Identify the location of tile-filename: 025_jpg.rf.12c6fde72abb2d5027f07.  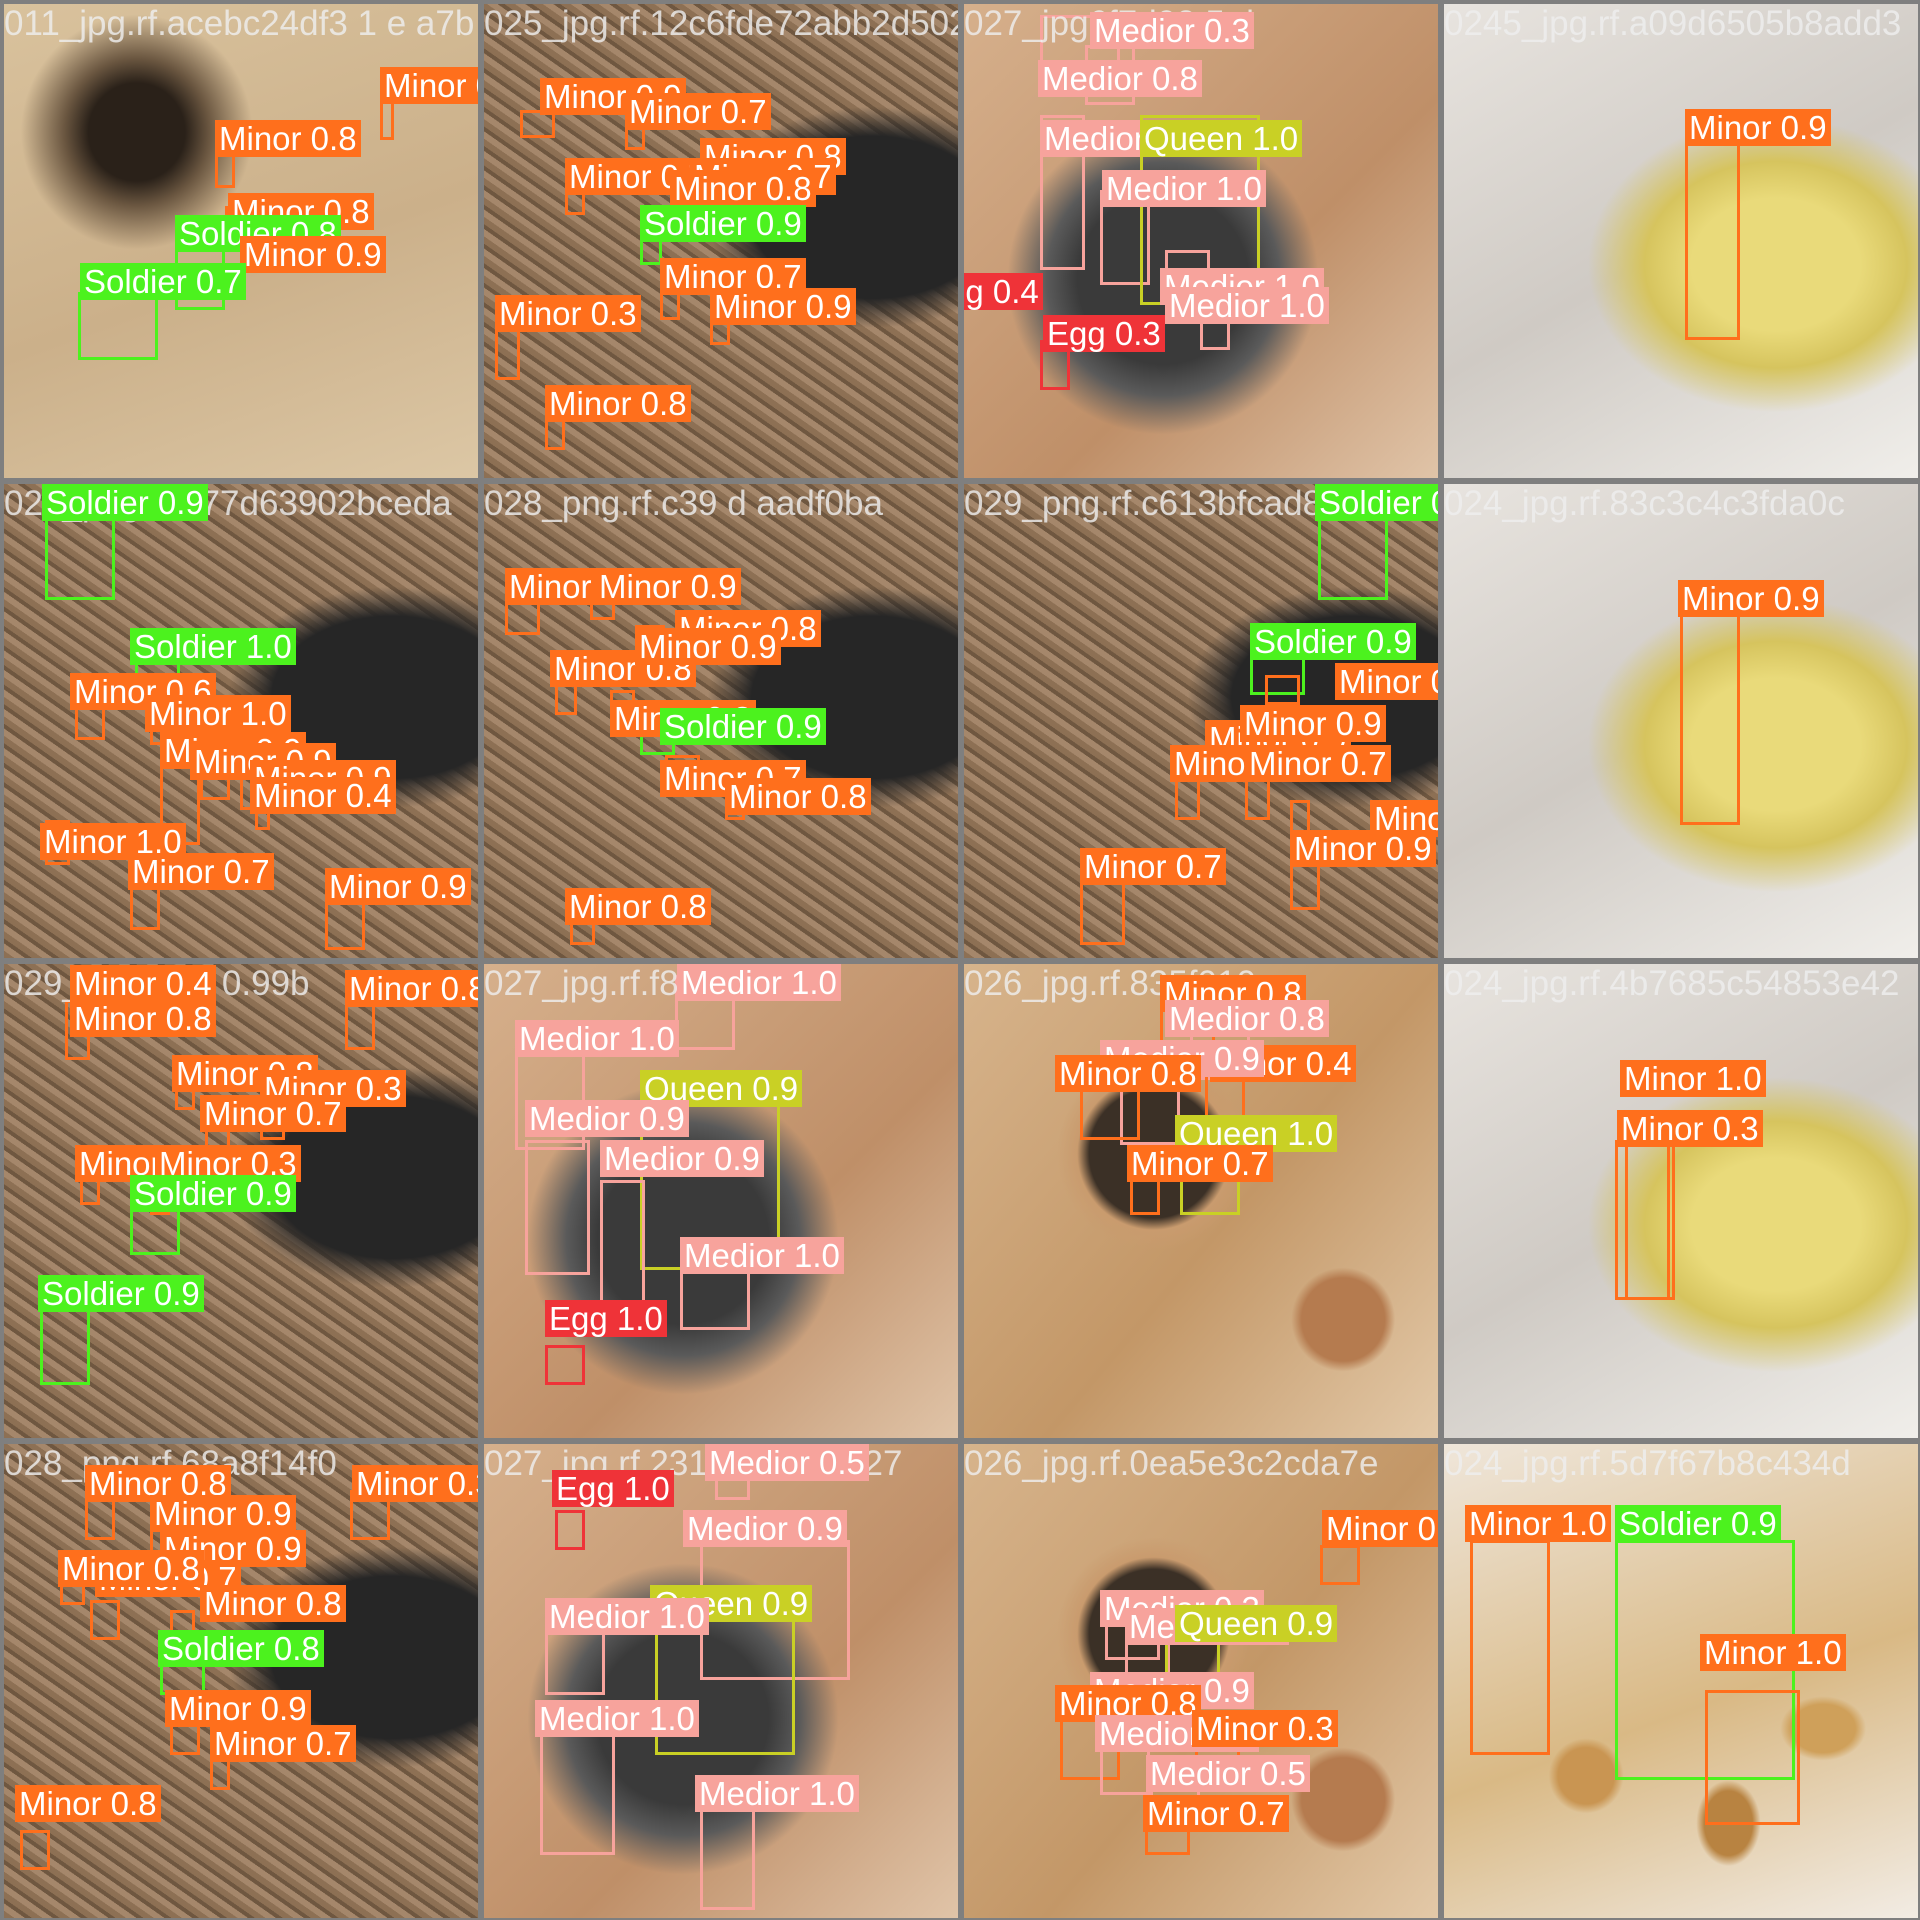
(721, 23).